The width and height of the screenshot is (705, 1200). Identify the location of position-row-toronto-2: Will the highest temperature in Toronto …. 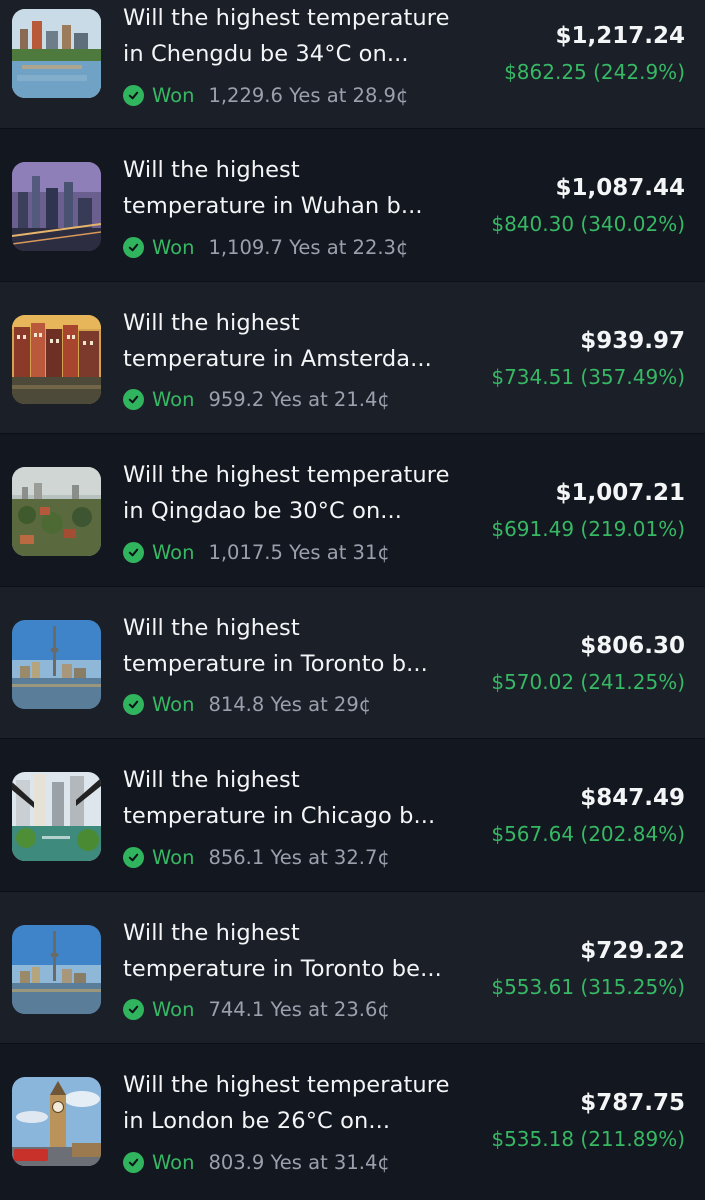
(352, 967).